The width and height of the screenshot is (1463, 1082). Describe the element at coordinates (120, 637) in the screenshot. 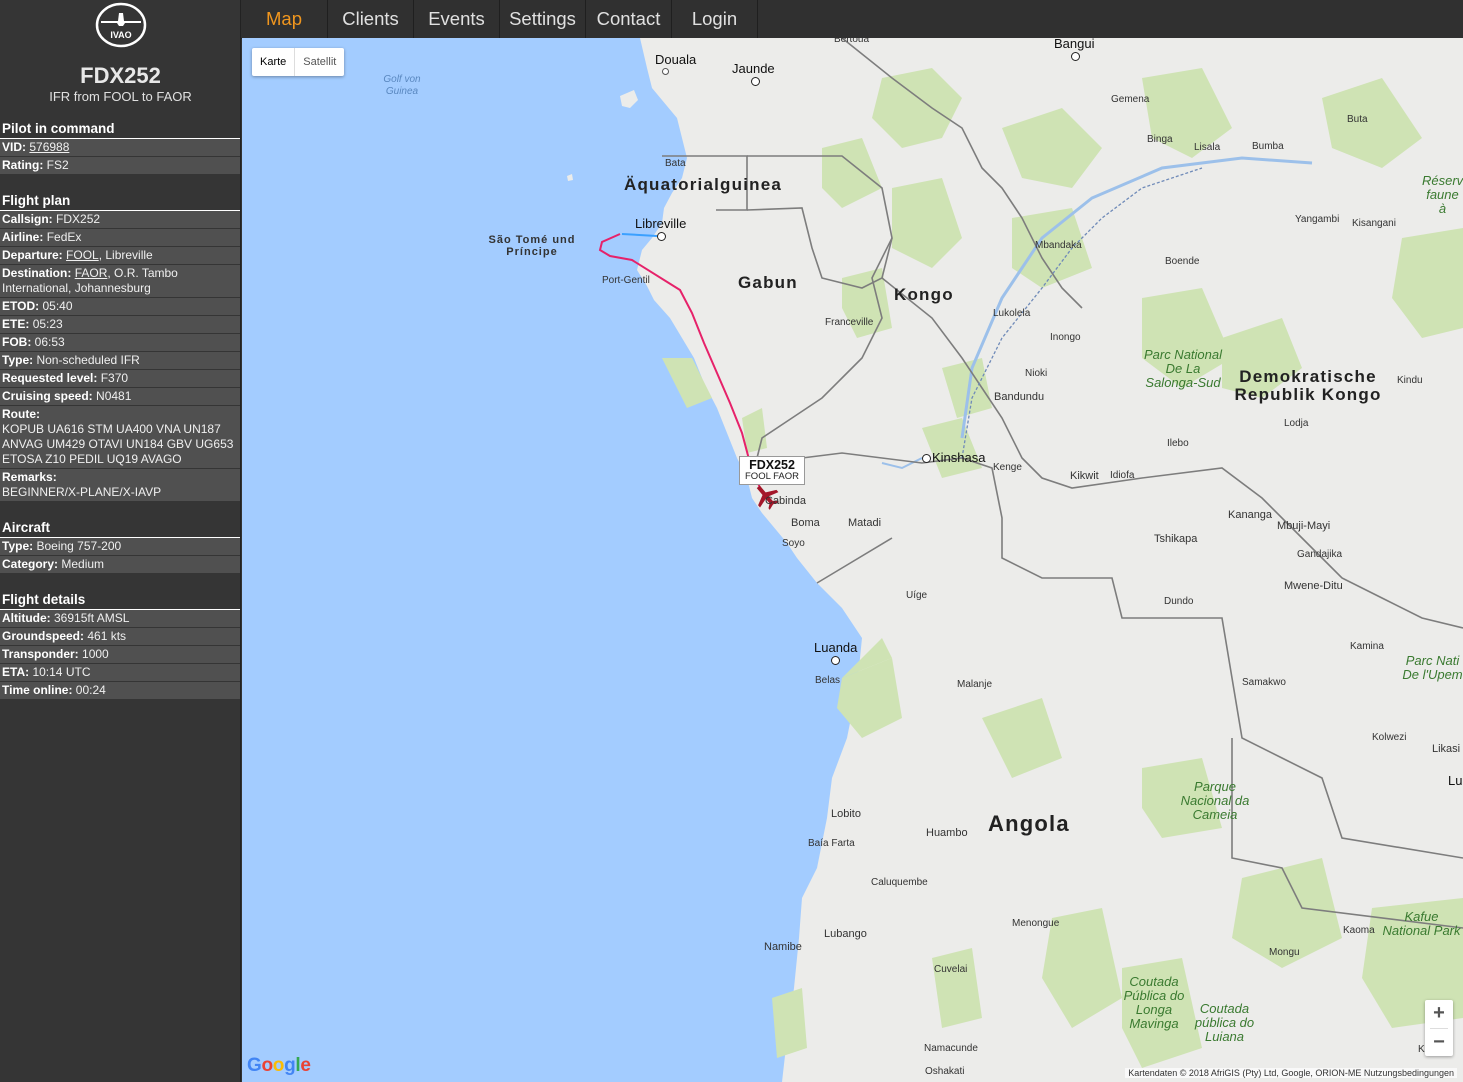

I see `groundspeed-row: Groundspeed: 461 kts` at that location.